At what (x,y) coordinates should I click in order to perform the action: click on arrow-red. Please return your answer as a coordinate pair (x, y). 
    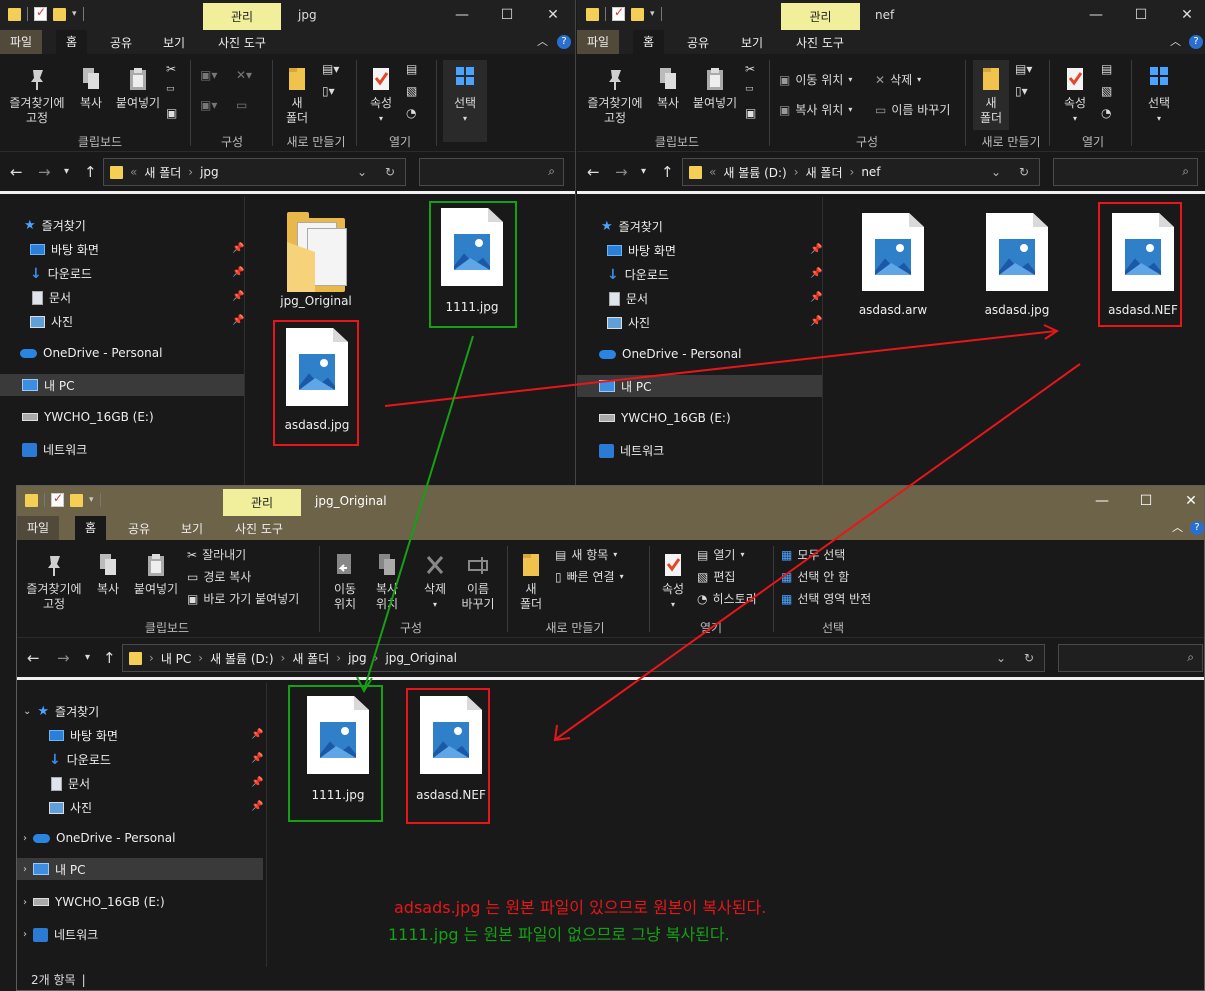
    Looking at the image, I should click on (720, 368).